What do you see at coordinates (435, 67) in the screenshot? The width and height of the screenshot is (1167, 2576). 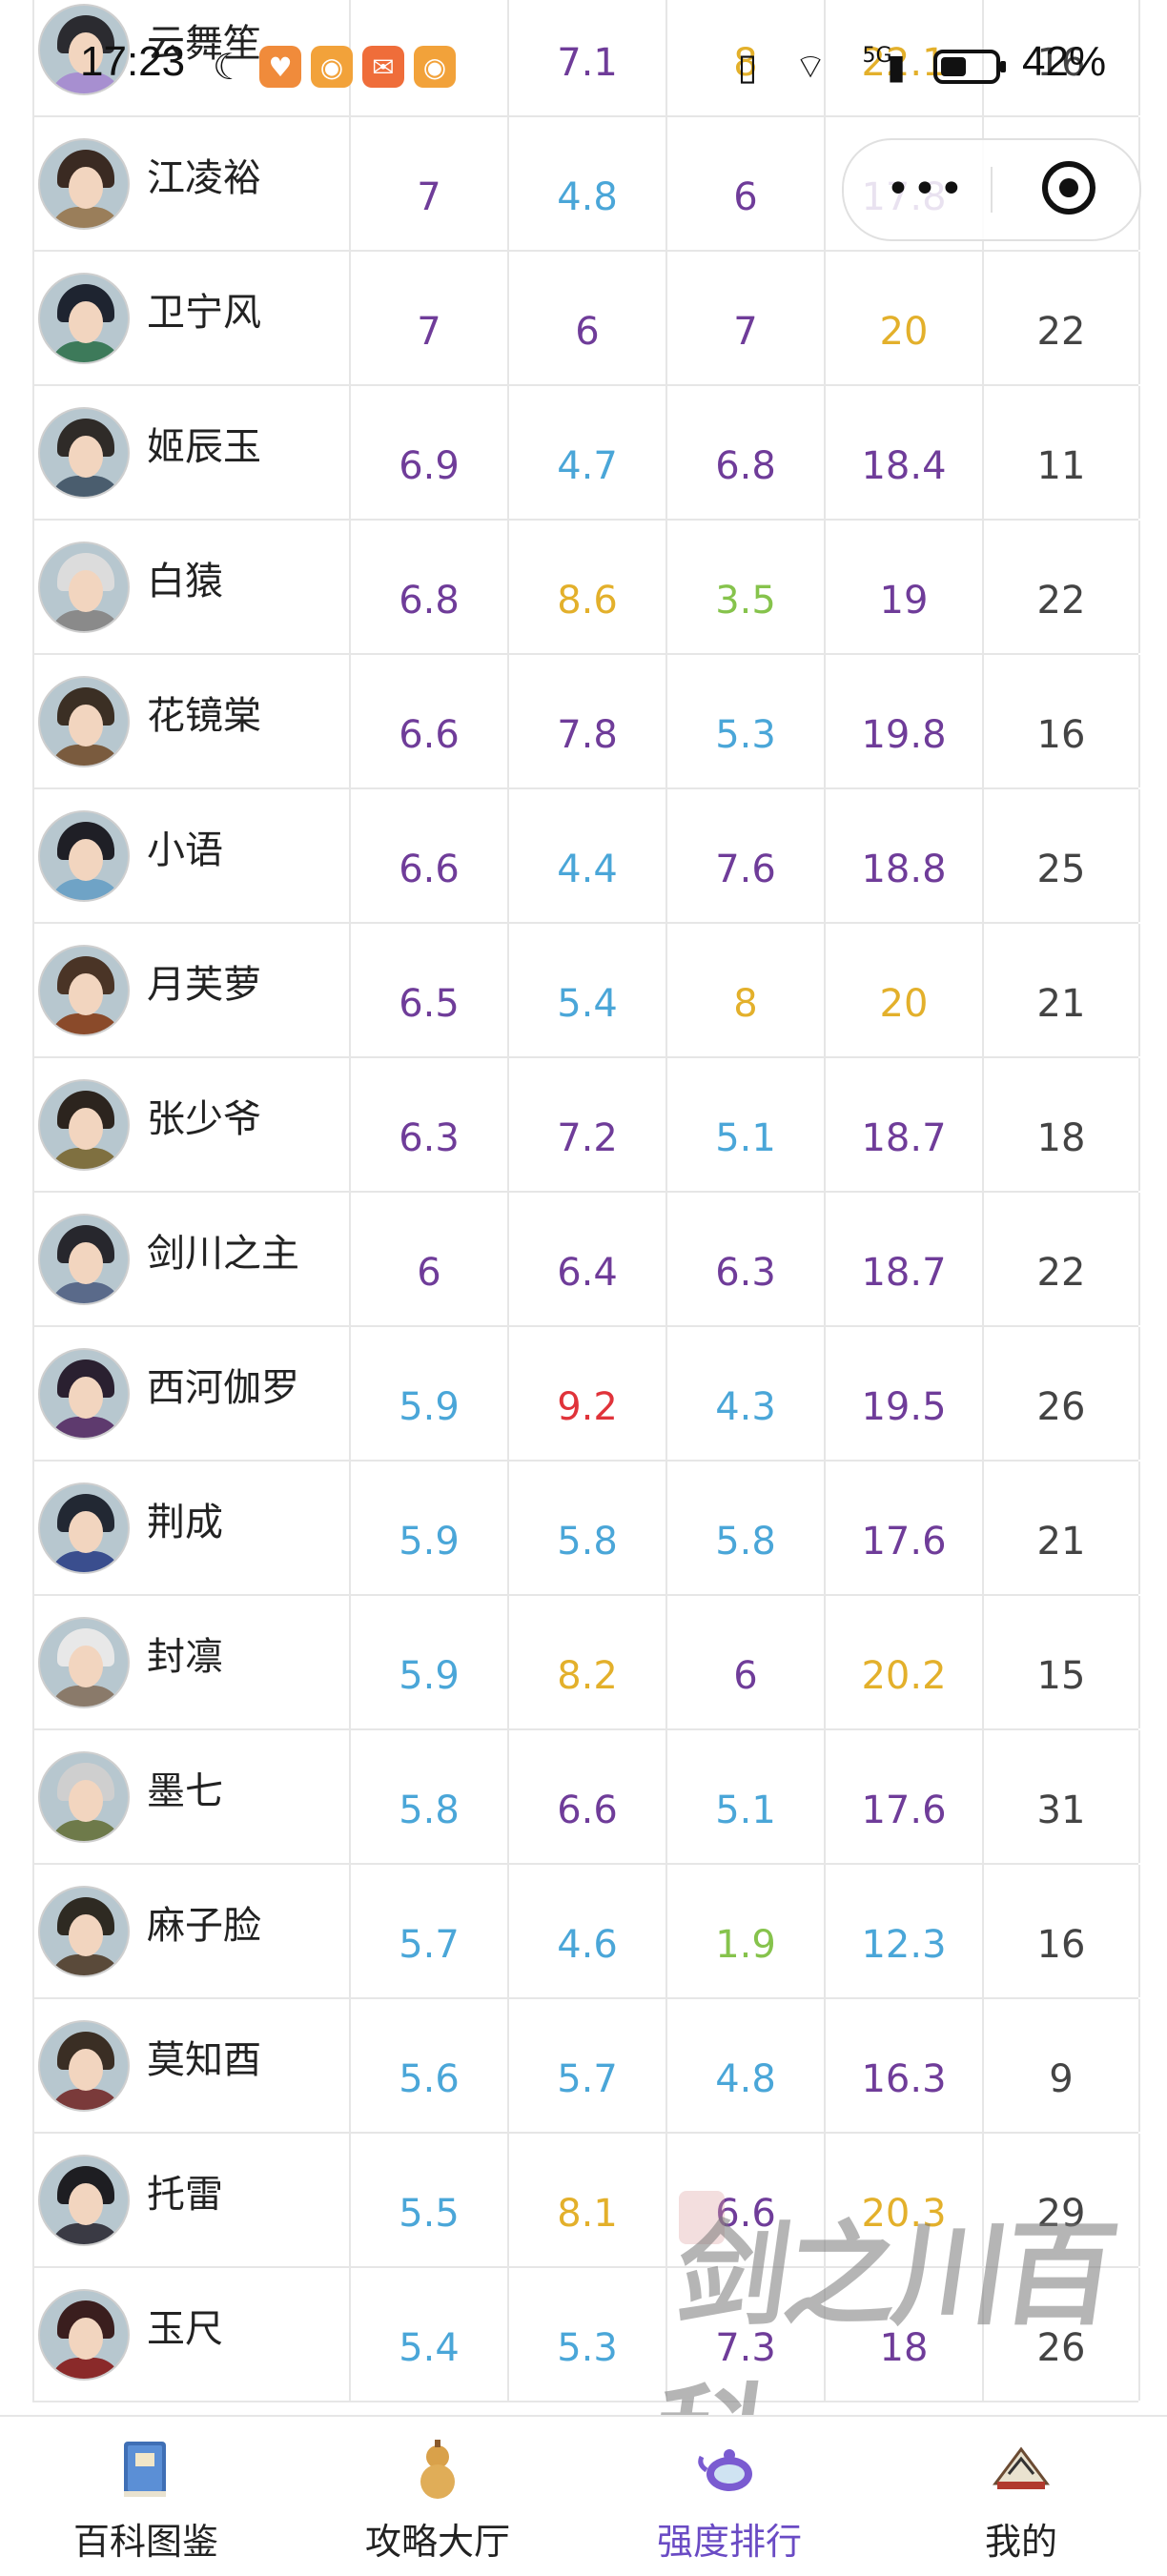 I see `weibo-icon-2: ◉` at bounding box center [435, 67].